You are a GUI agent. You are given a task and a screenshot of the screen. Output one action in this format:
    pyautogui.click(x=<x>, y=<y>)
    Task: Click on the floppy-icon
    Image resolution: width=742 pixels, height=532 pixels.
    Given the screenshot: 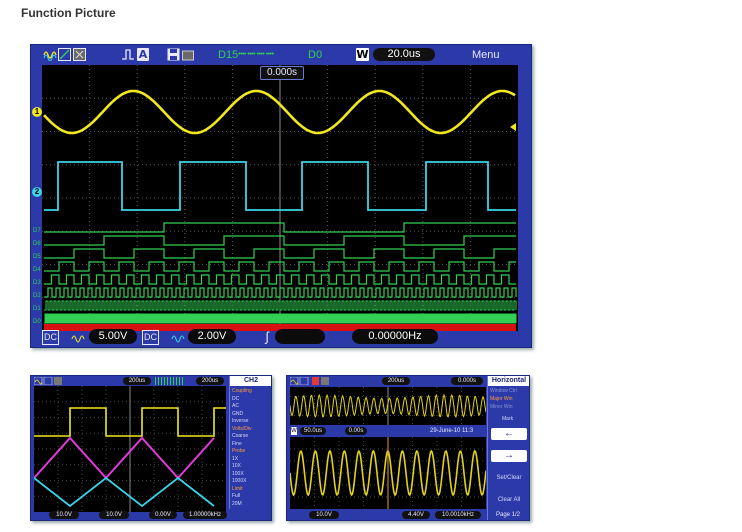 What is the action you would take?
    pyautogui.click(x=173, y=54)
    